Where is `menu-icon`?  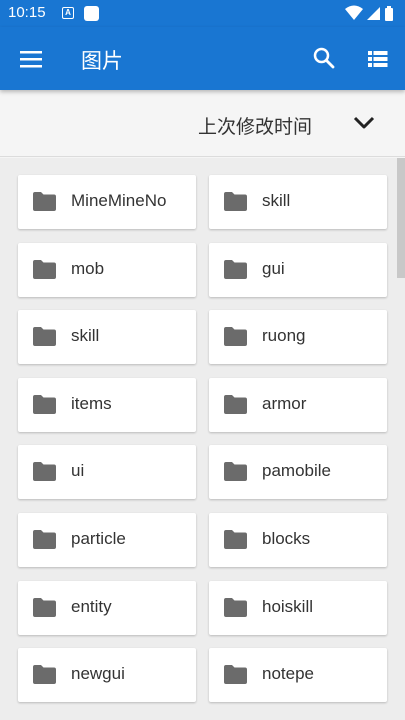 menu-icon is located at coordinates (32, 59).